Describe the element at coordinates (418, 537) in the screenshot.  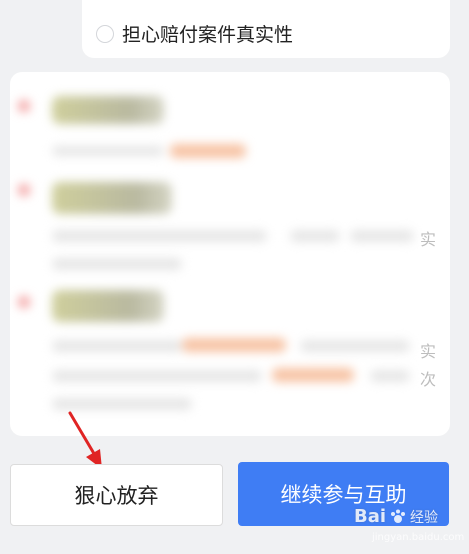
I see `watermark-url: jingyan.baidu.com` at that location.